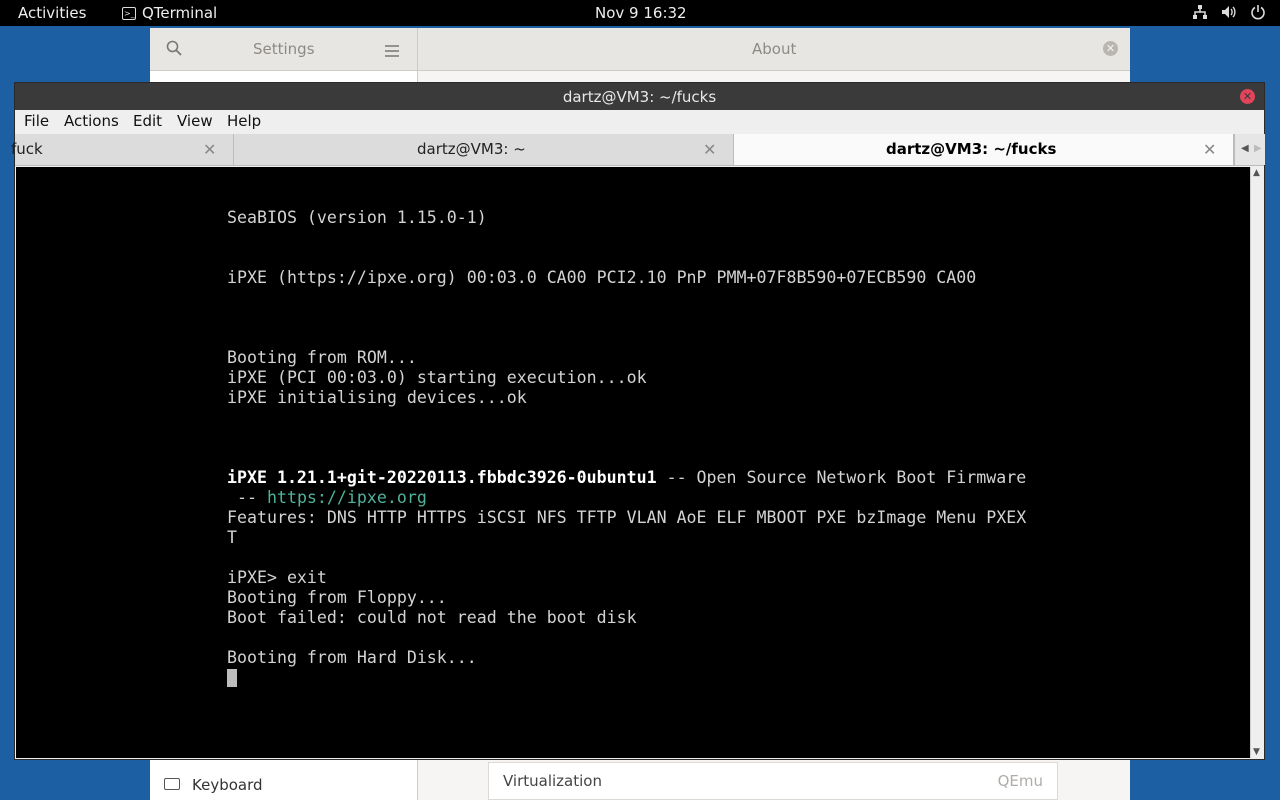 The image size is (1280, 800). What do you see at coordinates (1258, 148) in the screenshot?
I see `scroll-right-icon: ▶` at bounding box center [1258, 148].